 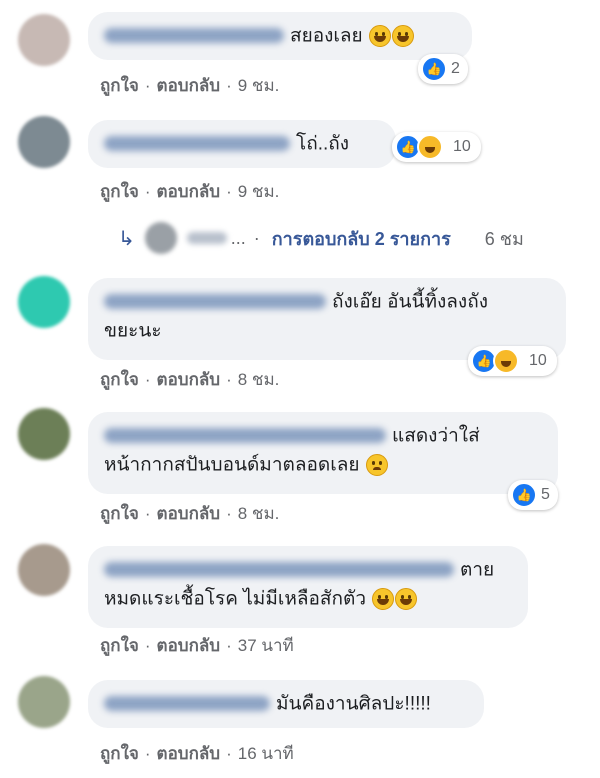 I want to click on comment-actions: ถูกใจ · ตอบกลับ · 16 นาที, so click(x=197, y=753).